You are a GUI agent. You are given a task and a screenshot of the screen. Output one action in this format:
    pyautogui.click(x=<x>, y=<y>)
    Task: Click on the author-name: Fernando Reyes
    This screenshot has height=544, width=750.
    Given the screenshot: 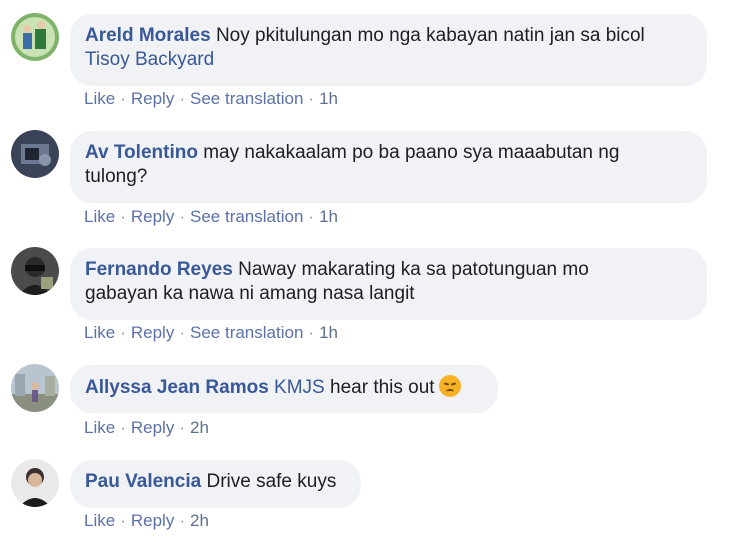 What is the action you would take?
    pyautogui.click(x=159, y=269)
    